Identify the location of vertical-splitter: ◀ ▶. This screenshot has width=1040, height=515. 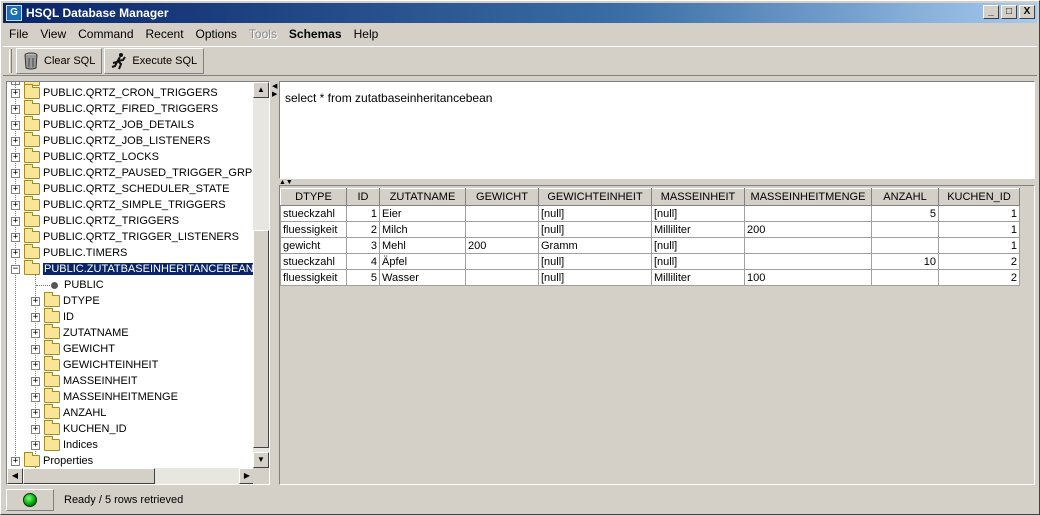
(274, 283).